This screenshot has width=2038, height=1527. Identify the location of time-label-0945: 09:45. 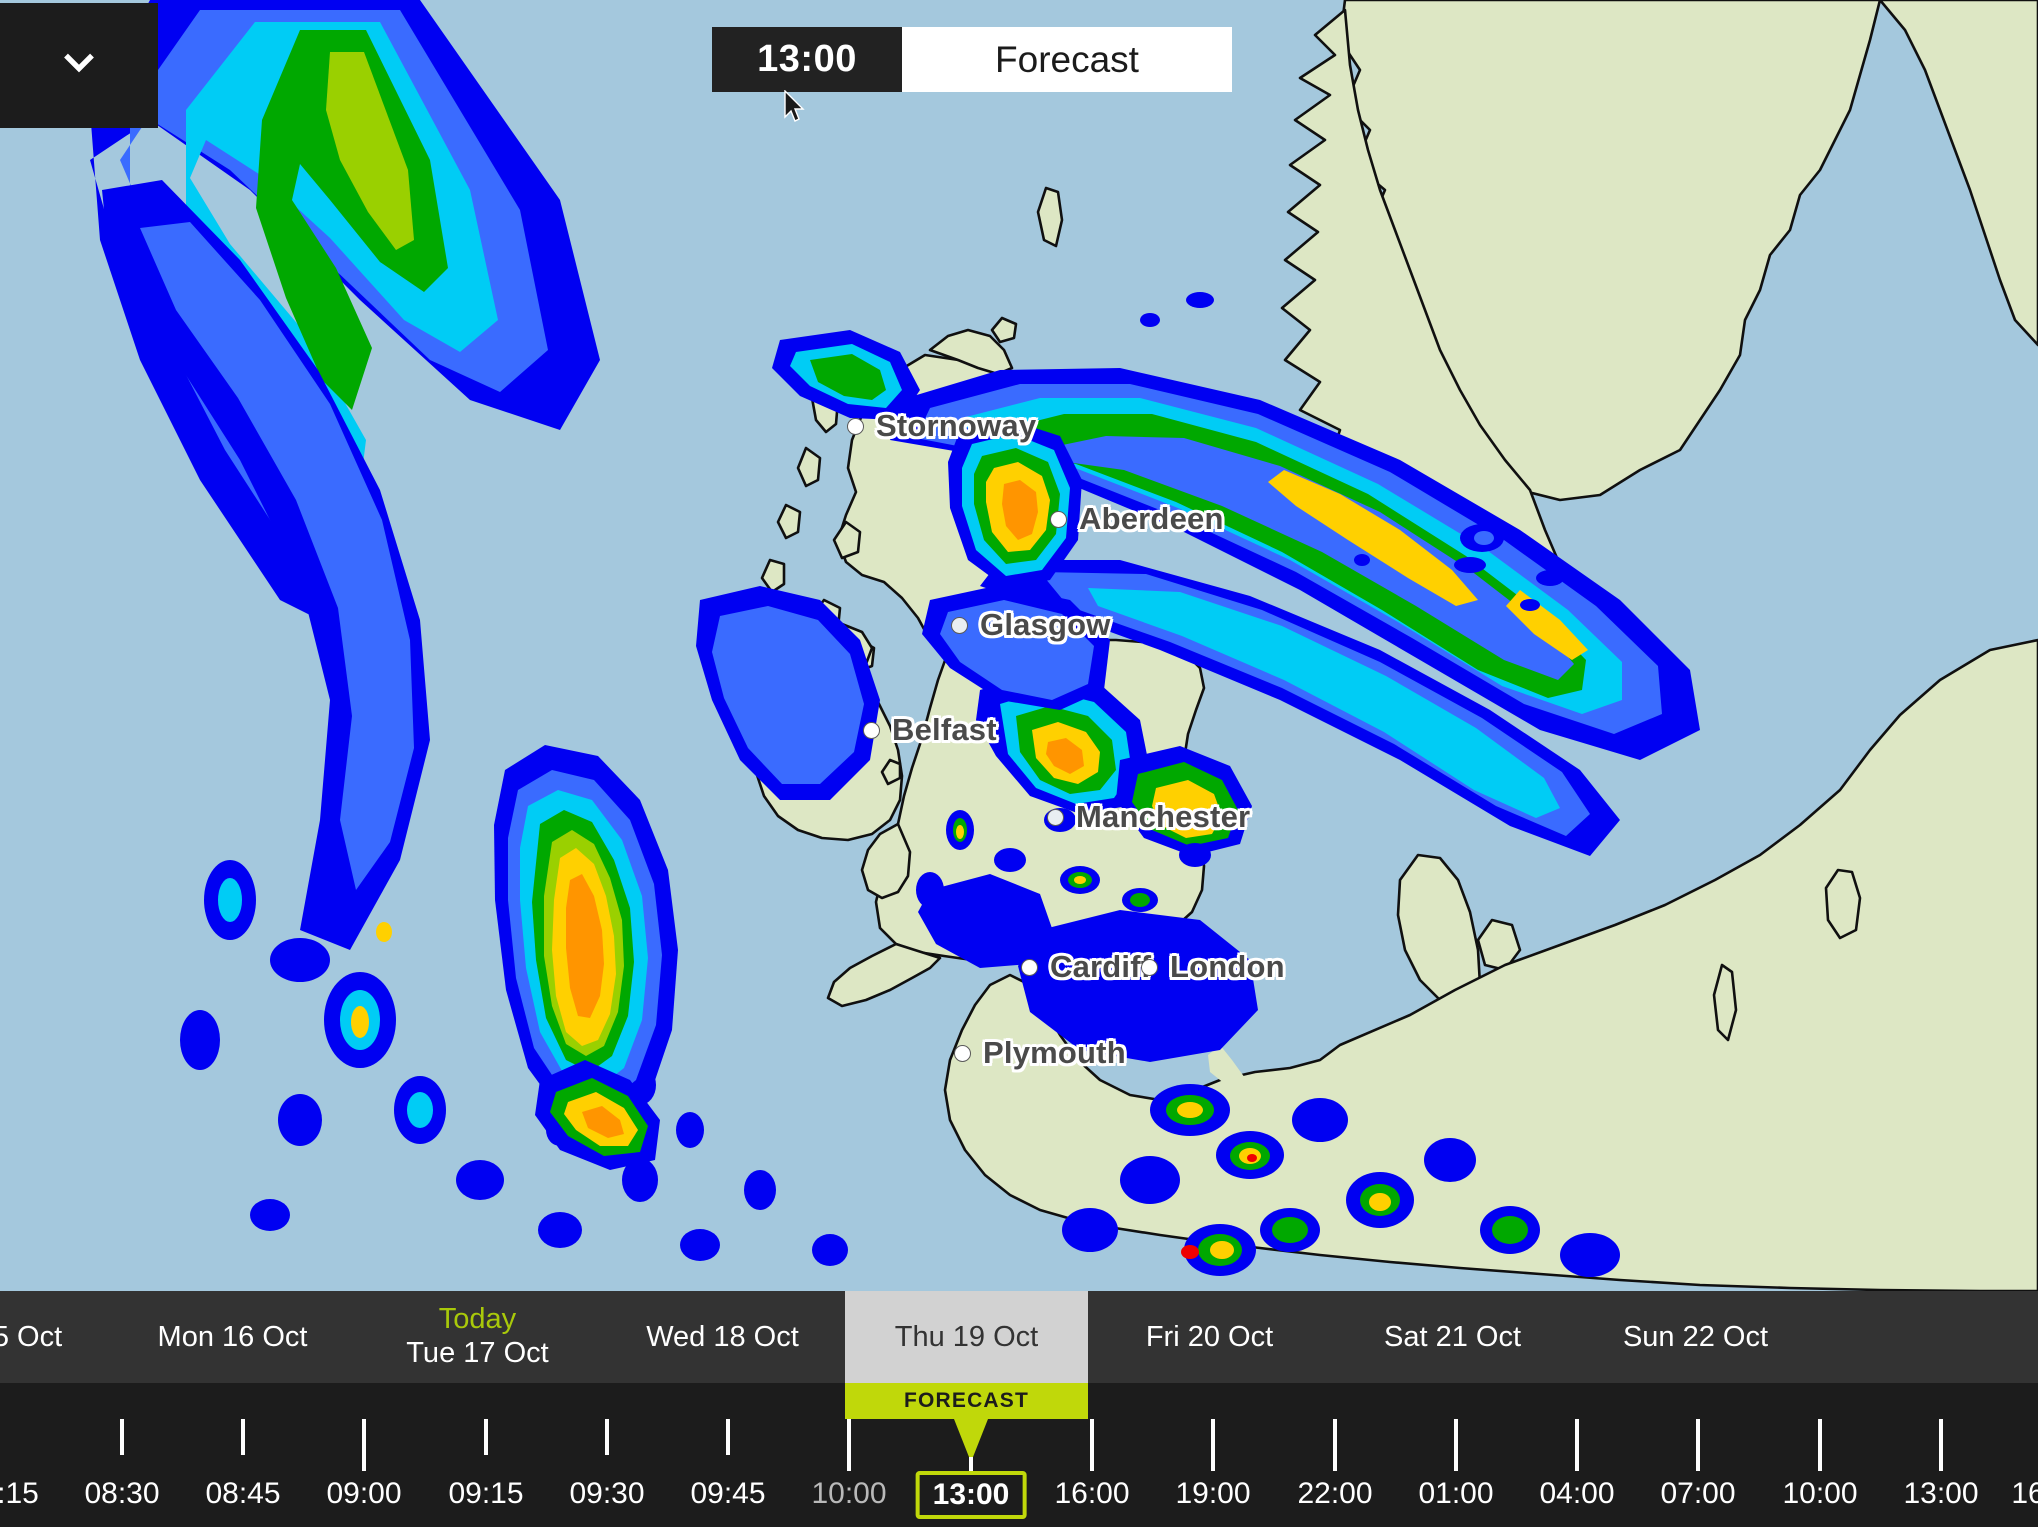
(727, 1494).